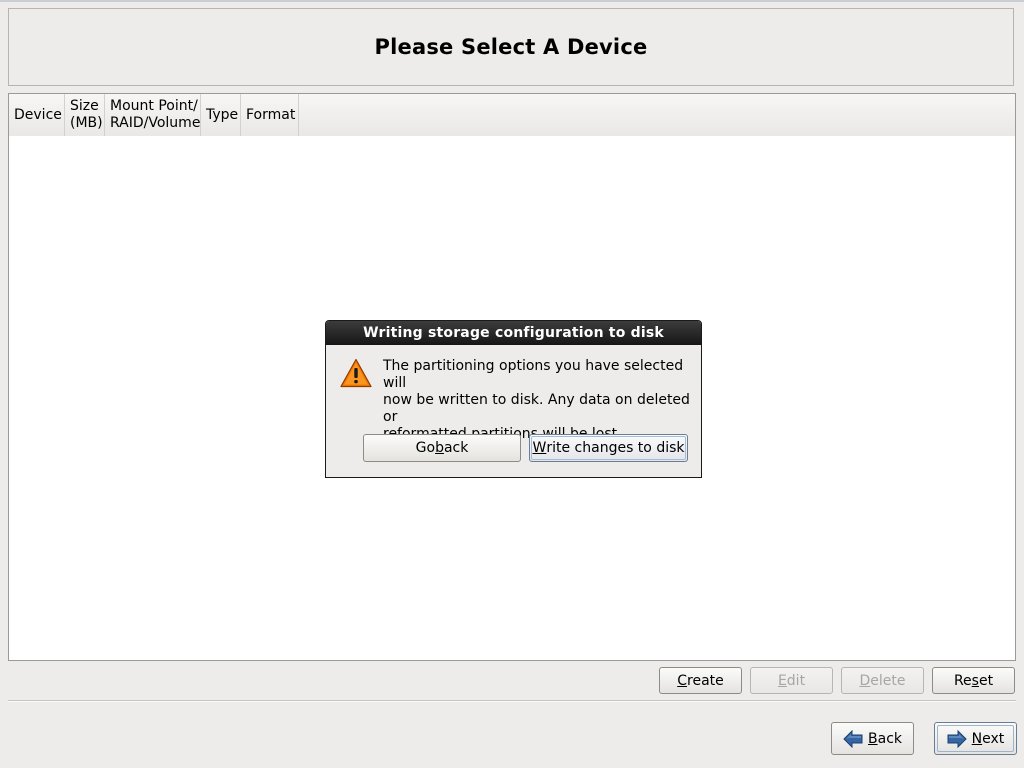 This screenshot has width=1024, height=768. What do you see at coordinates (270, 115) in the screenshot?
I see `column-header-format: Format` at bounding box center [270, 115].